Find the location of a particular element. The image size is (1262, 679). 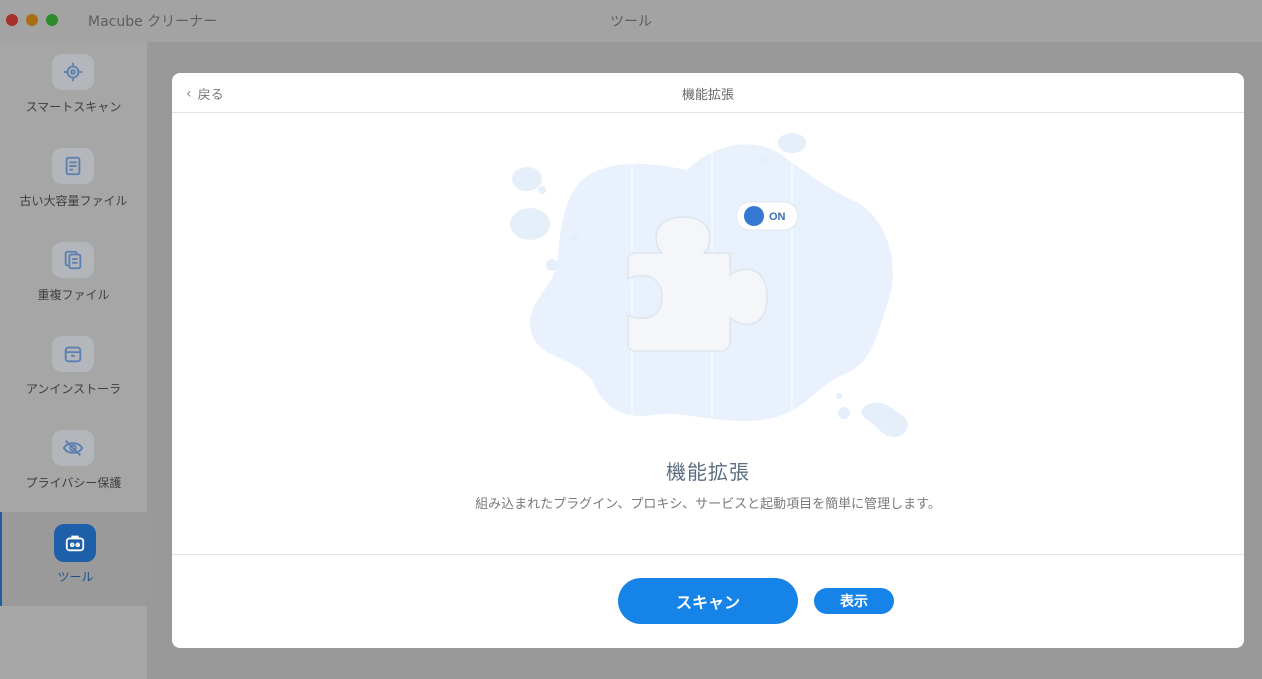

toggle-on-label: ON is located at coordinates (777, 217).